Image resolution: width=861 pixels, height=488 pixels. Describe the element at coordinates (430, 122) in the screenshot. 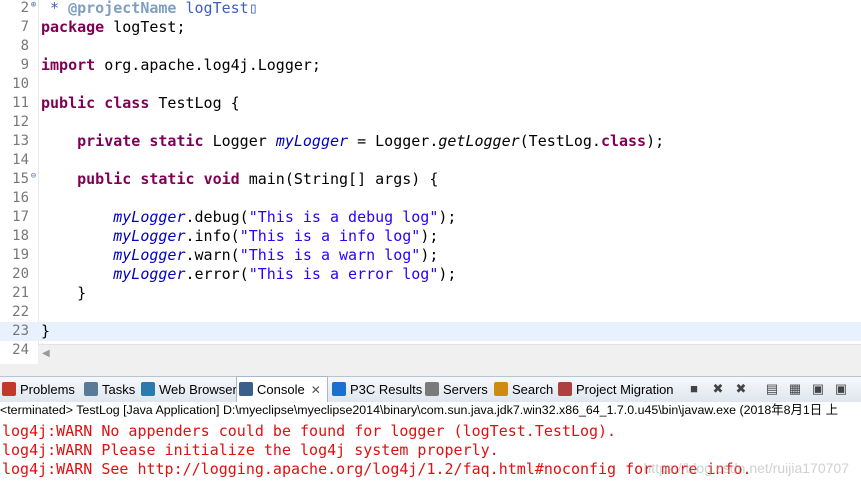

I see `code-line: 12` at that location.